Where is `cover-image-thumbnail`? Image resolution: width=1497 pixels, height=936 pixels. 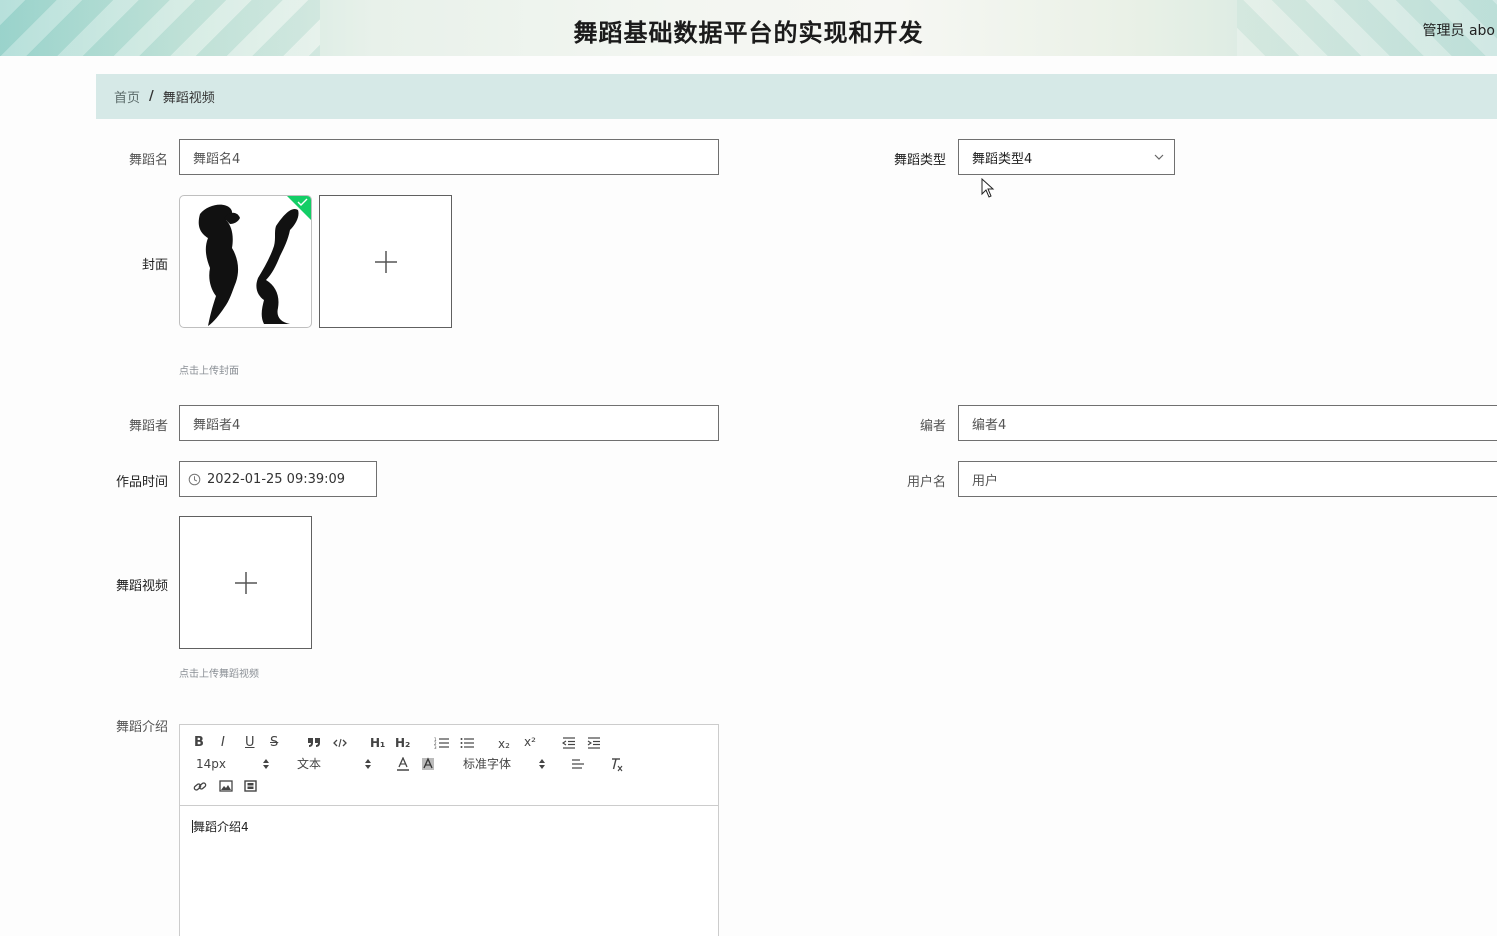
cover-image-thumbnail is located at coordinates (245, 261).